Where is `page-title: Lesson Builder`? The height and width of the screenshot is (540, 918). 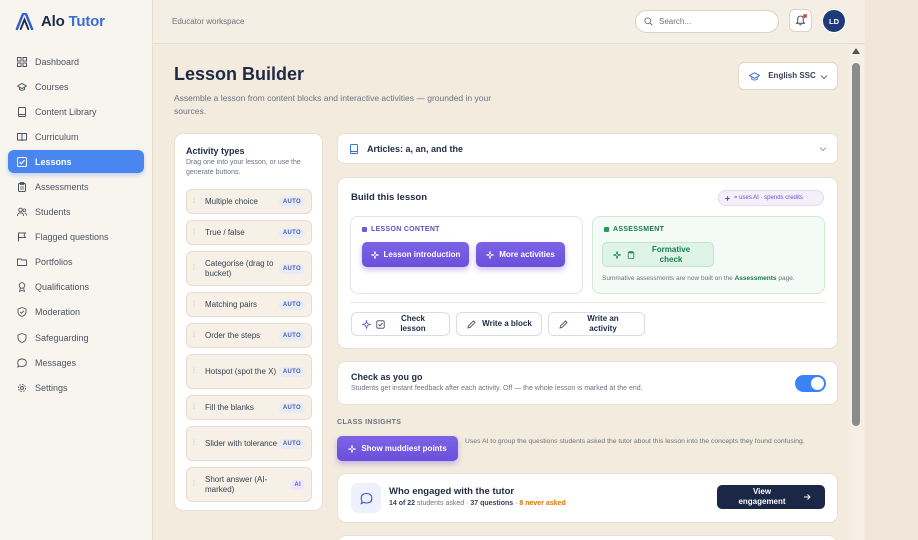
page-title: Lesson Builder is located at coordinates (239, 74).